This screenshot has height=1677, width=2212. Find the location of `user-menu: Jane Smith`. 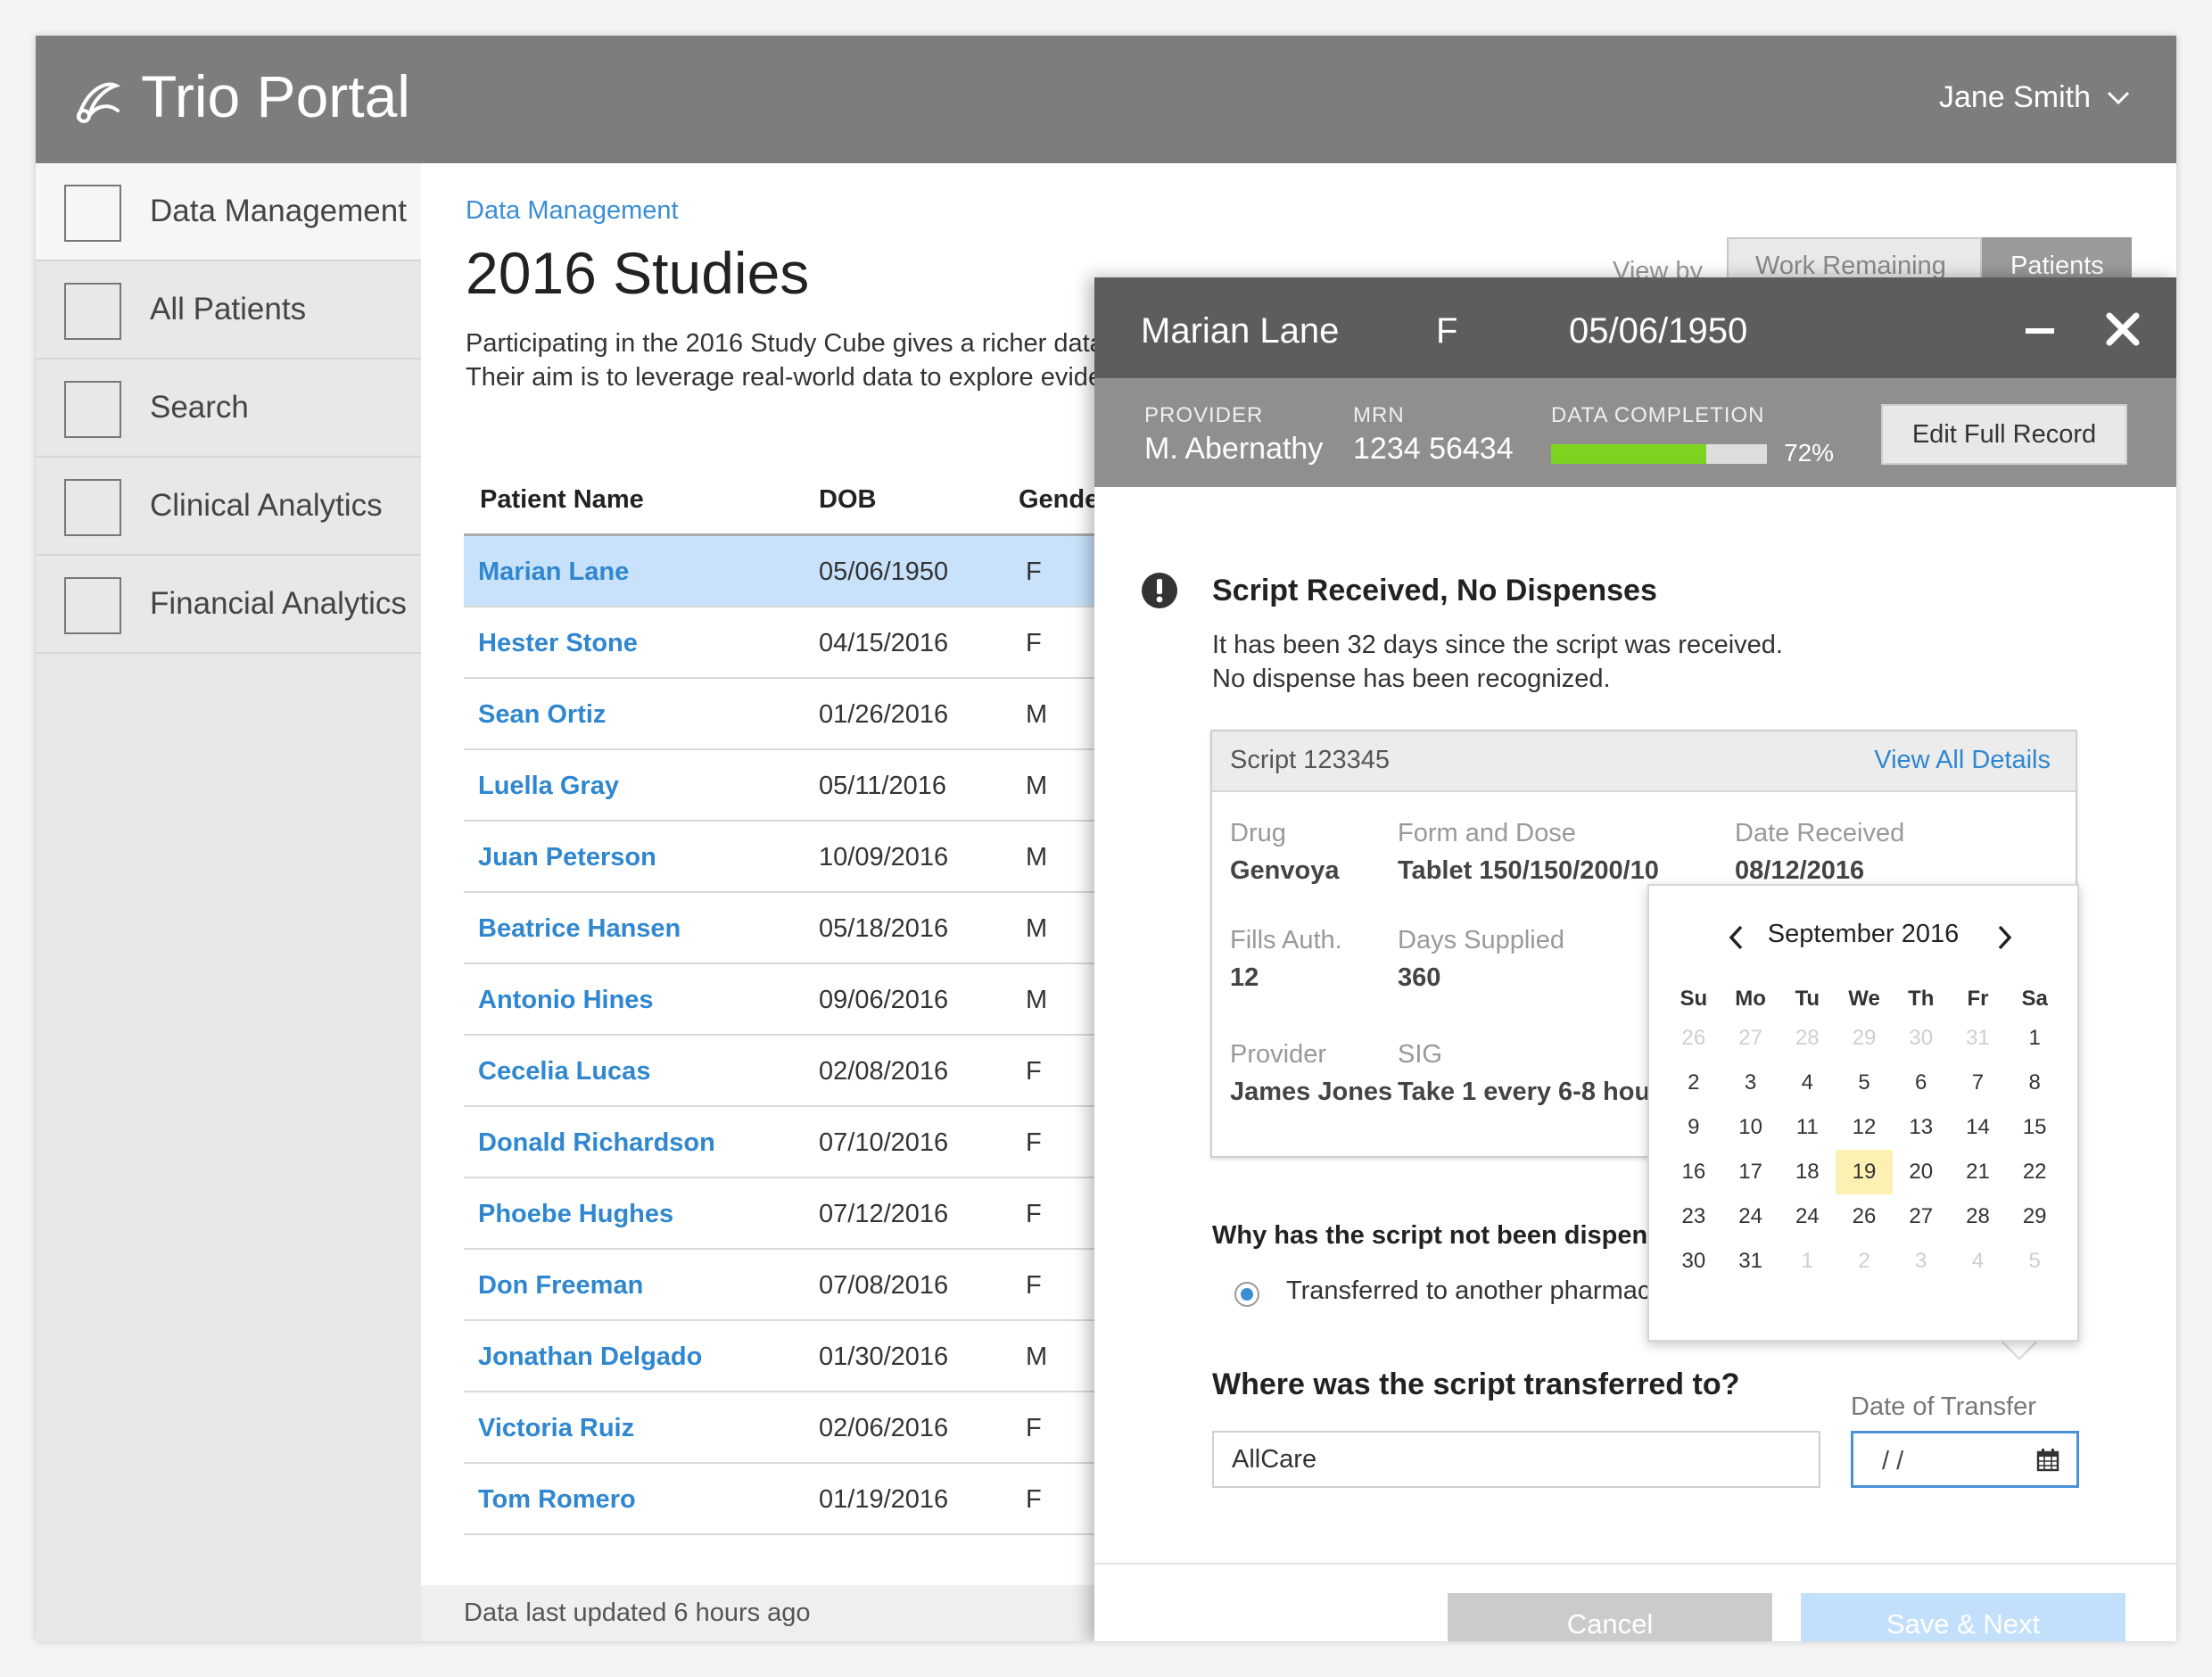

user-menu: Jane Smith is located at coordinates (2034, 97).